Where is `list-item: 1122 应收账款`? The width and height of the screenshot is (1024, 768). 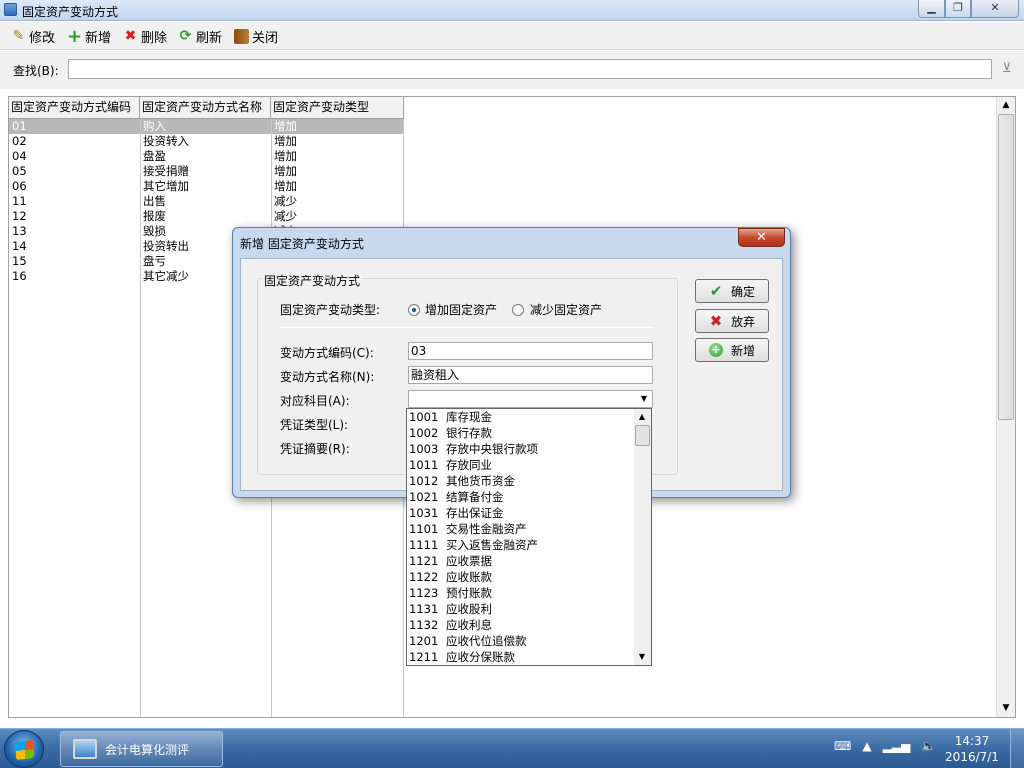 list-item: 1122 应收账款 is located at coordinates (529, 577).